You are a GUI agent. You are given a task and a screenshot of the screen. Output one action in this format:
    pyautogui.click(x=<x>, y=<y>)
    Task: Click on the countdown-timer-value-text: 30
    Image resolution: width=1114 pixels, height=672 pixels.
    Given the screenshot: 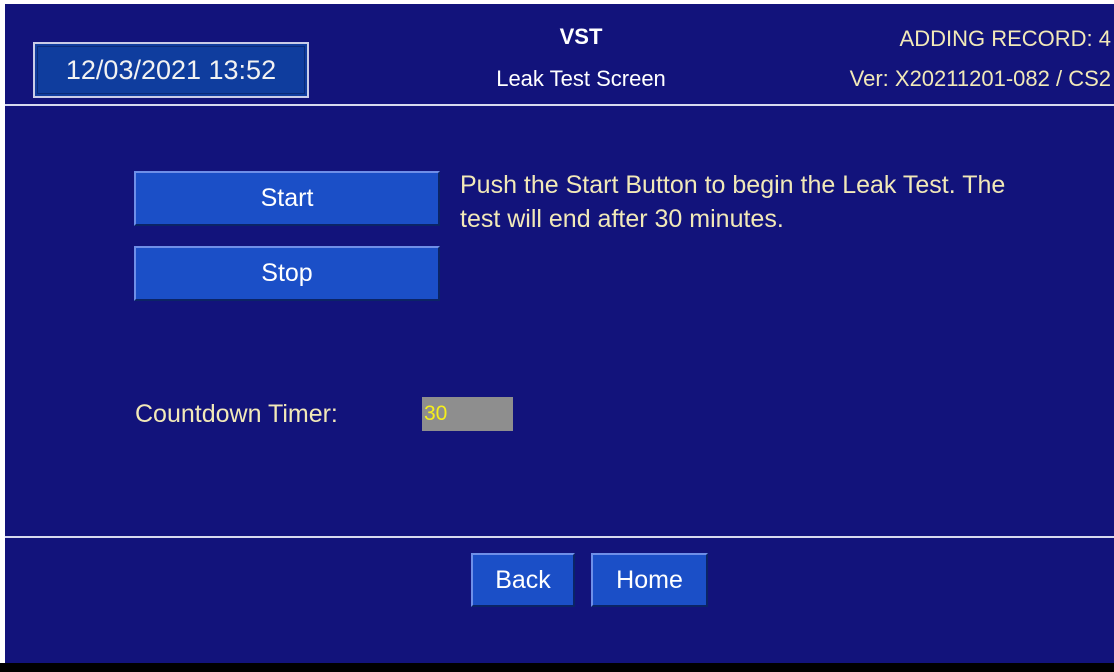 What is the action you would take?
    pyautogui.click(x=436, y=413)
    